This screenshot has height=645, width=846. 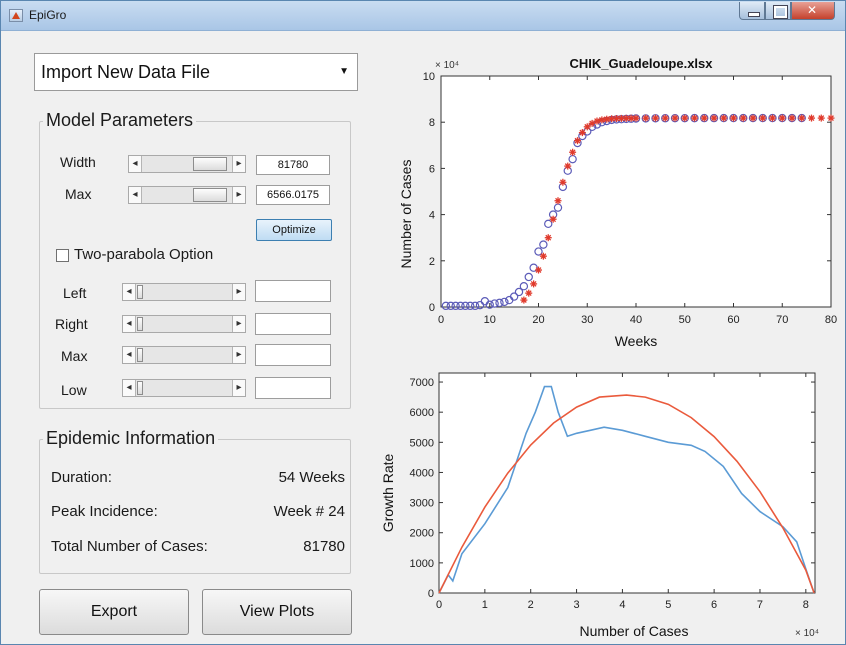 I want to click on growth-x-tick-label: 8, so click(x=806, y=605).